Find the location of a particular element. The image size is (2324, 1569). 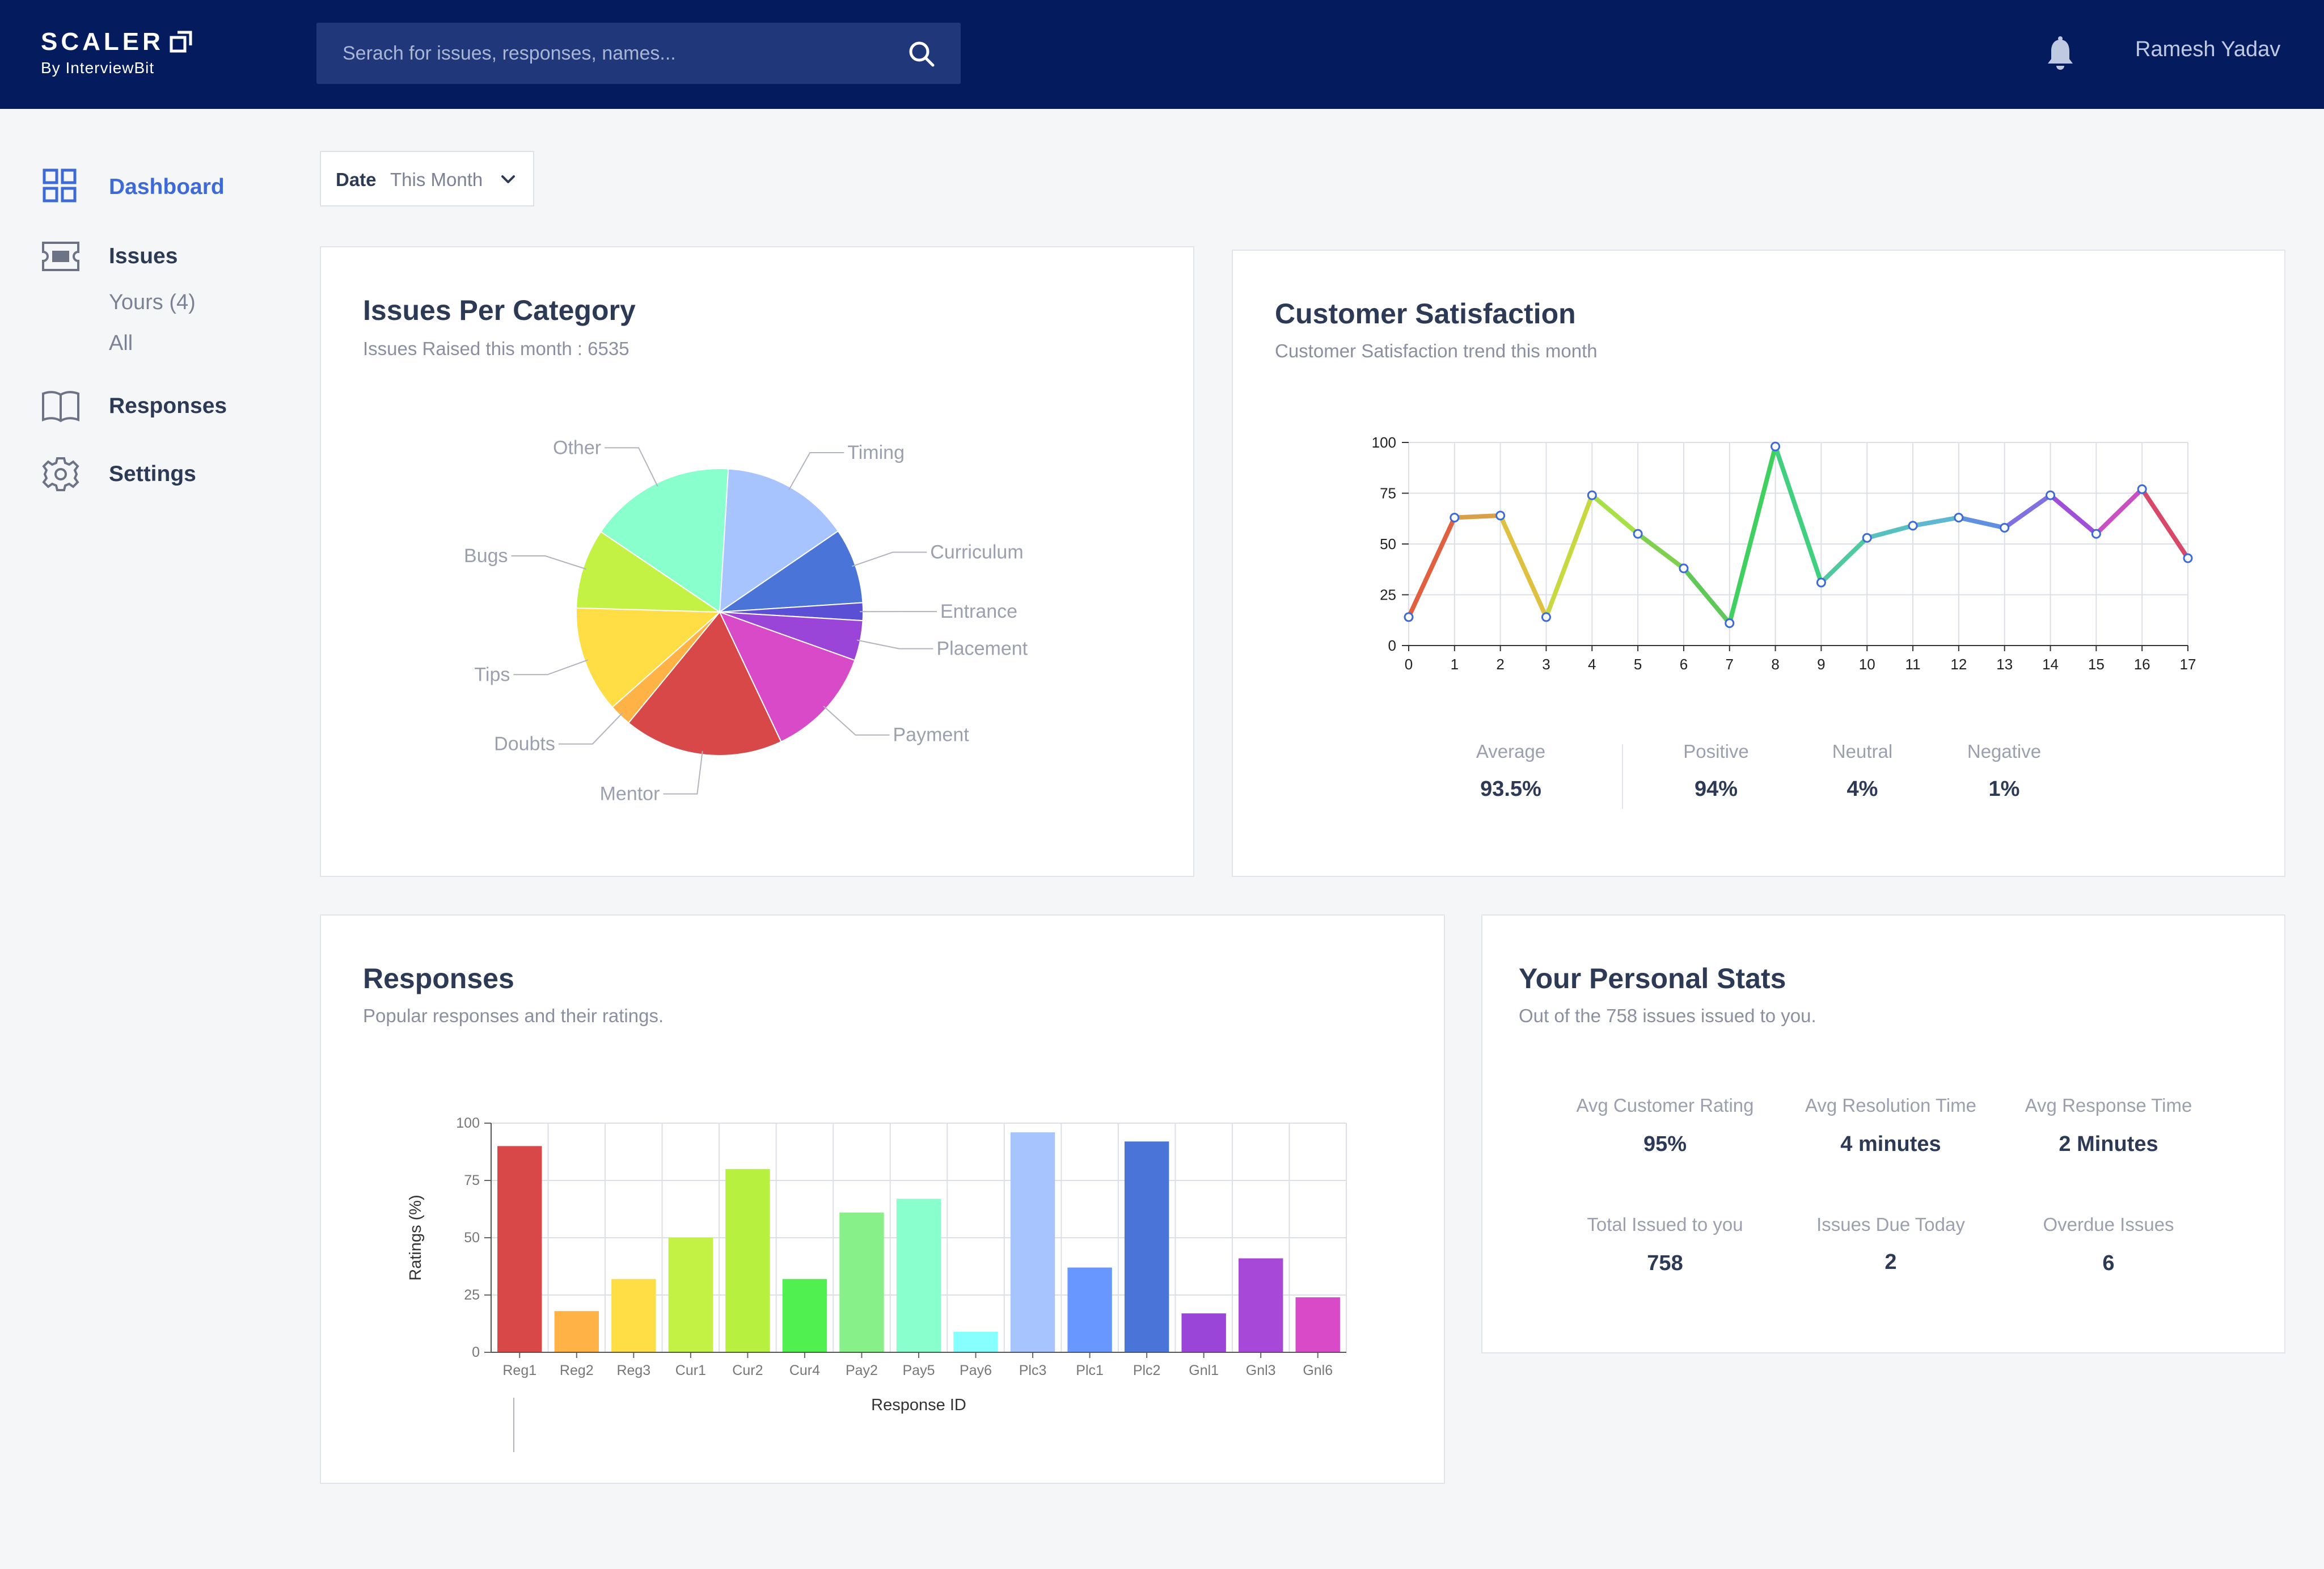

x-tick-label: Gnl3 is located at coordinates (1261, 1370).